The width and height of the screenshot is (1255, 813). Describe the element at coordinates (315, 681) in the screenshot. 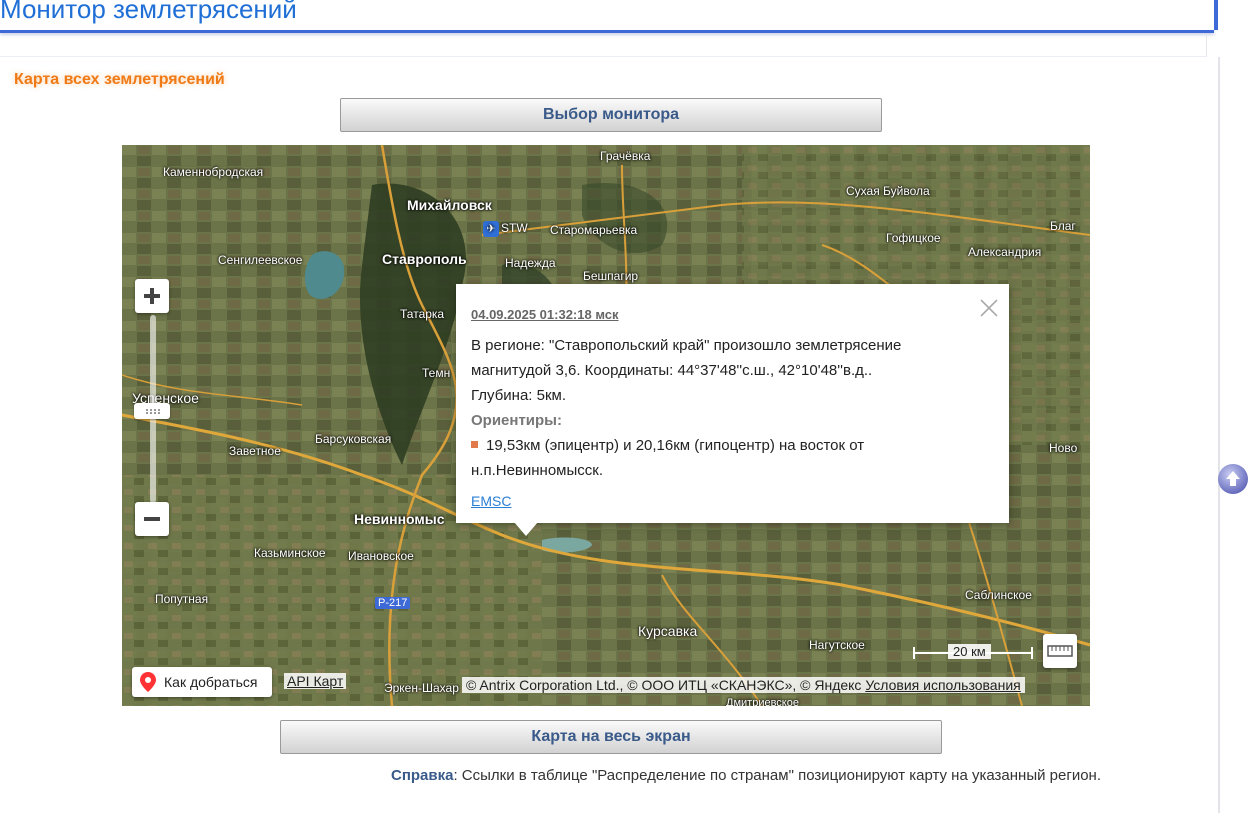

I see `api-maps-link: API Карт` at that location.